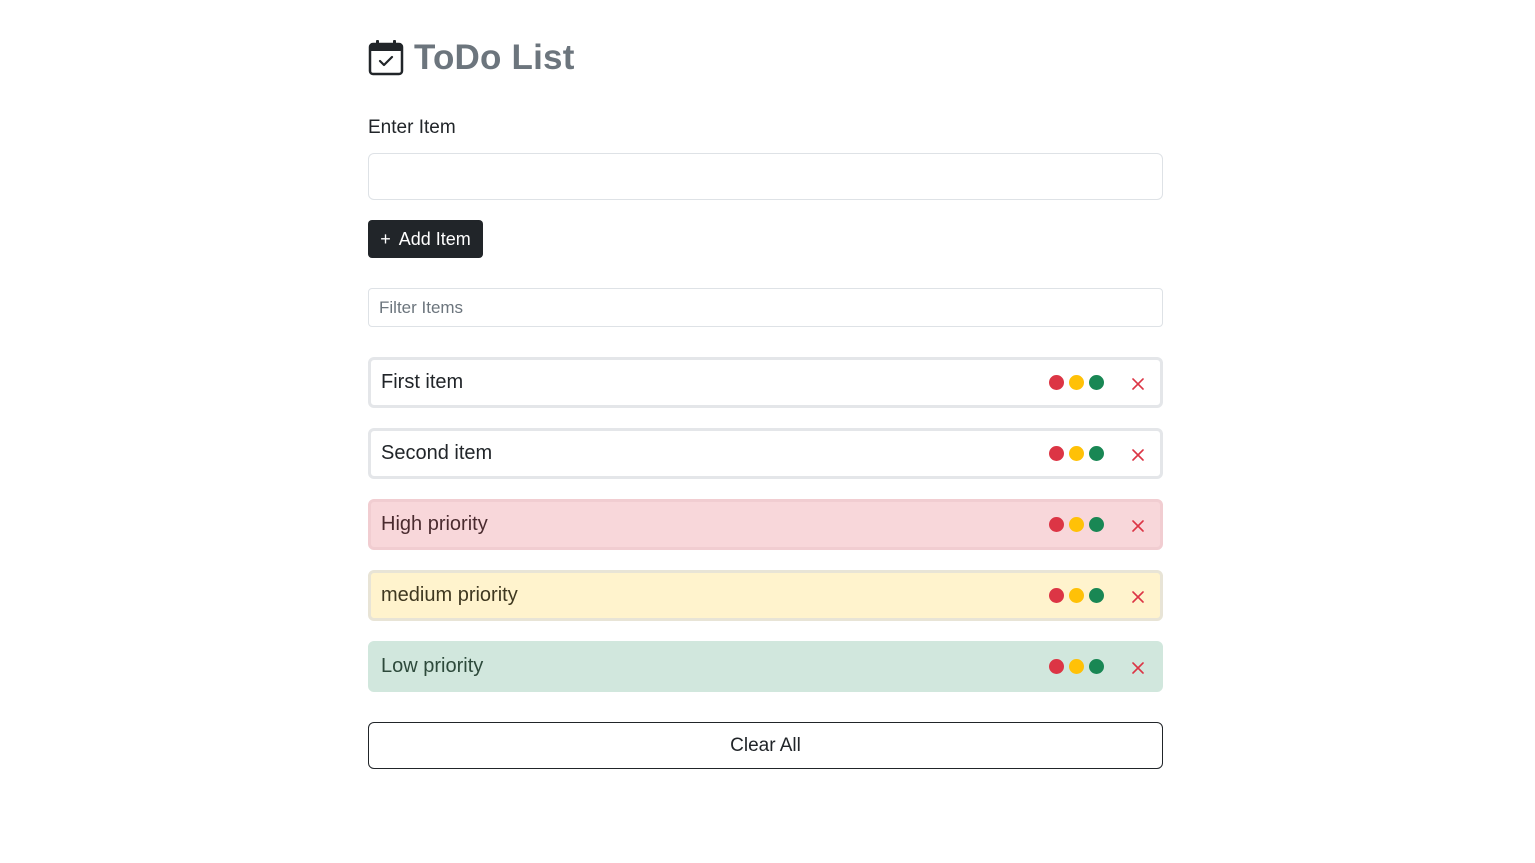  I want to click on page-header: ToDo List, so click(765, 58).